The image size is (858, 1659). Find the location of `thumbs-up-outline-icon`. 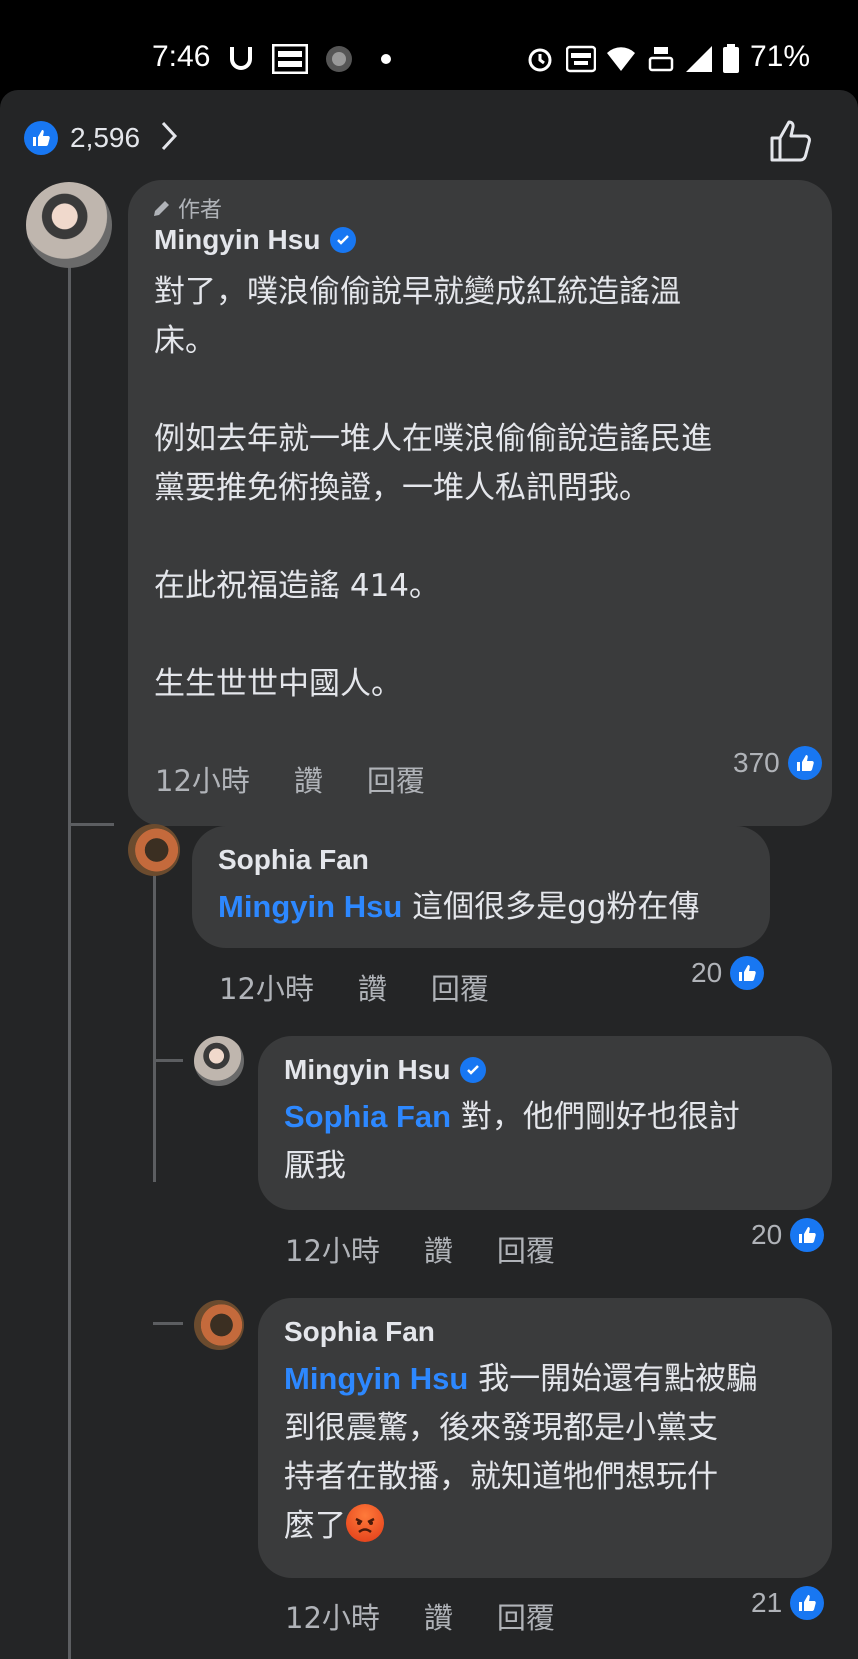

thumbs-up-outline-icon is located at coordinates (790, 141).